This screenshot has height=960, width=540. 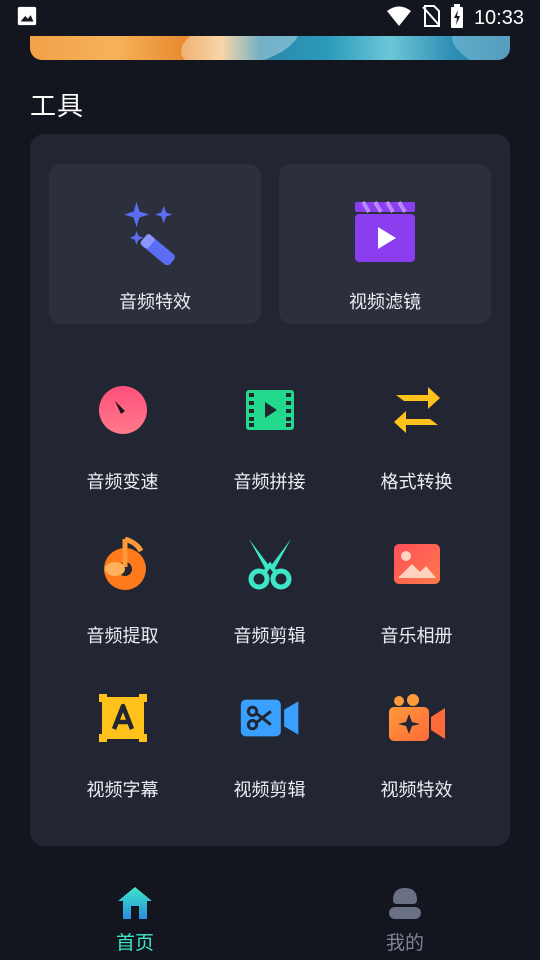 What do you see at coordinates (122, 790) in the screenshot?
I see `video-subtitle-label: 视频字幕` at bounding box center [122, 790].